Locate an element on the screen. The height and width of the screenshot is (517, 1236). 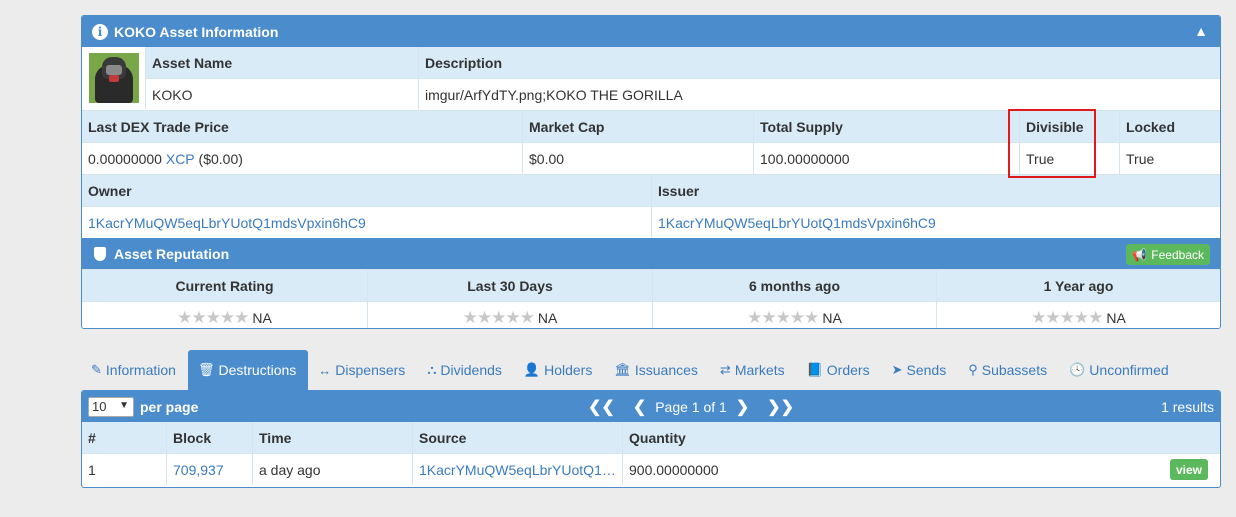
description-label: Description is located at coordinates (819, 62).